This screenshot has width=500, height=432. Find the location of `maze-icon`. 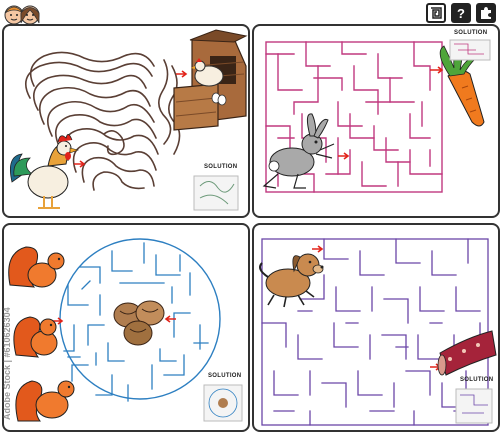

maze-icon is located at coordinates (436, 13).